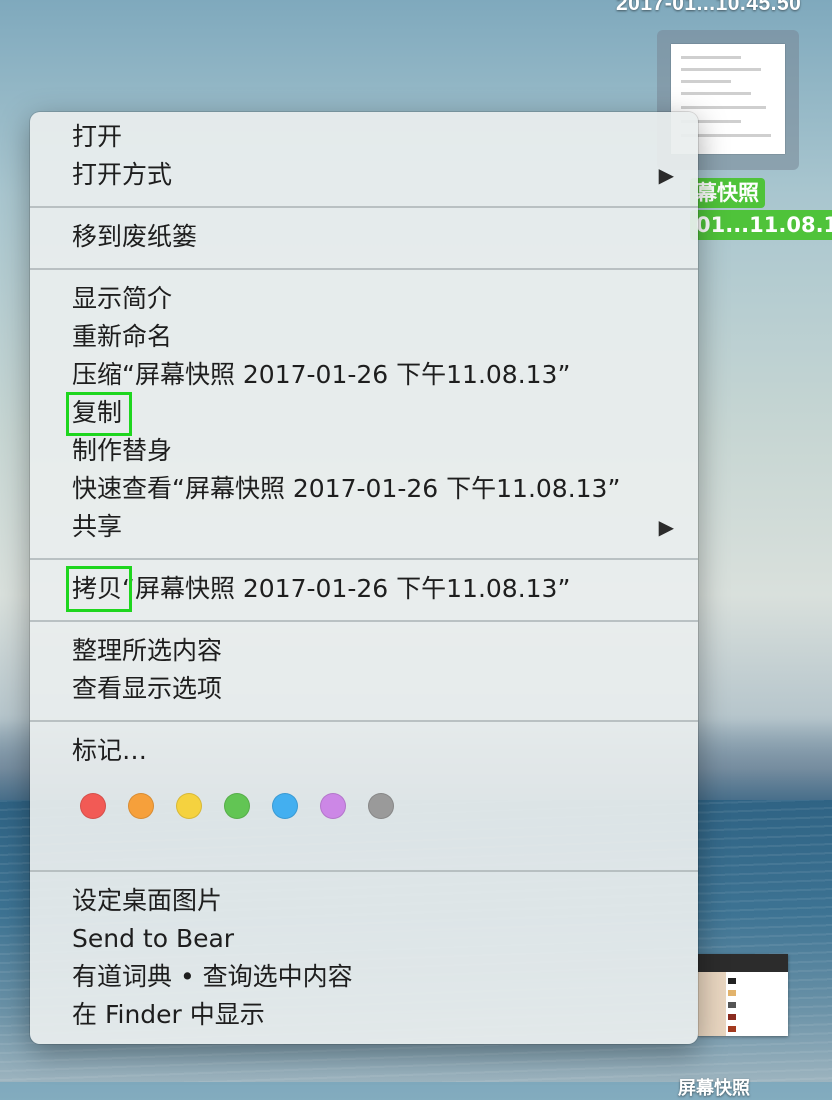 The image size is (832, 1100). Describe the element at coordinates (122, 298) in the screenshot. I see `menu-item-label: 显示简介` at that location.